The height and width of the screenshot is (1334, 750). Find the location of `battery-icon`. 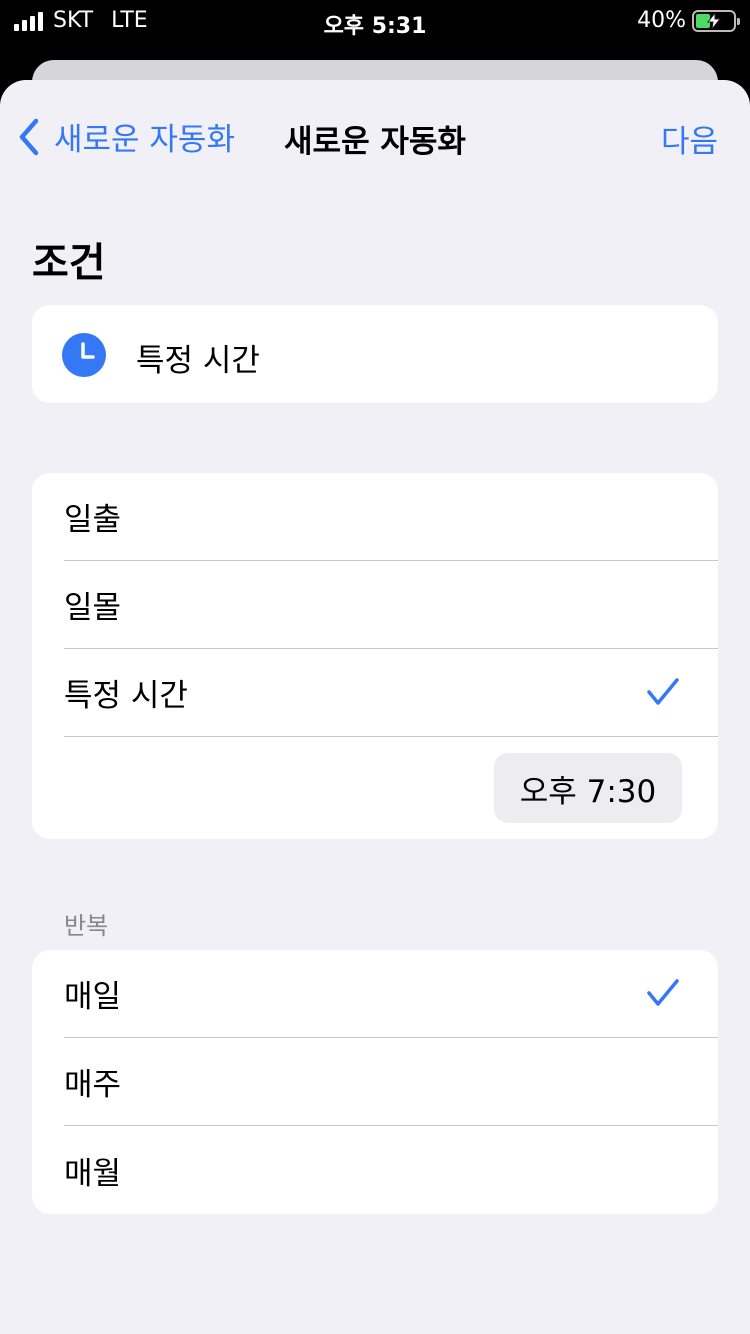

battery-icon is located at coordinates (716, 20).